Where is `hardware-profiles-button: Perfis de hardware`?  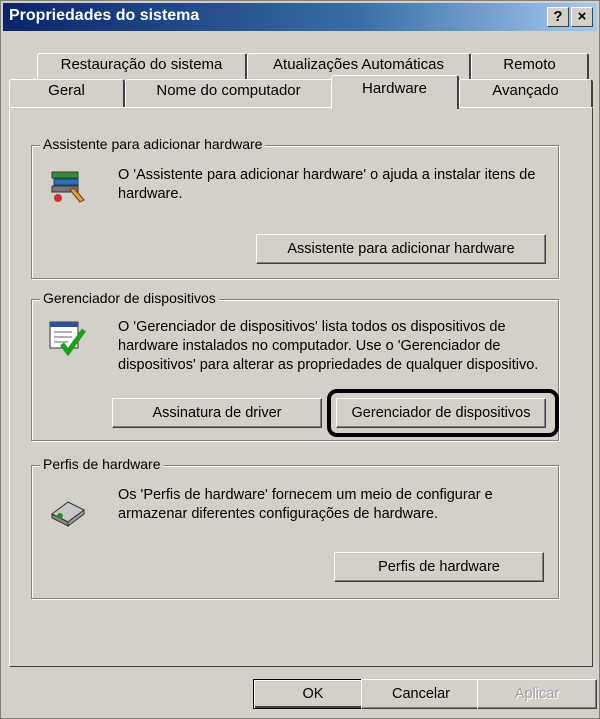
hardware-profiles-button: Perfis de hardware is located at coordinates (439, 567).